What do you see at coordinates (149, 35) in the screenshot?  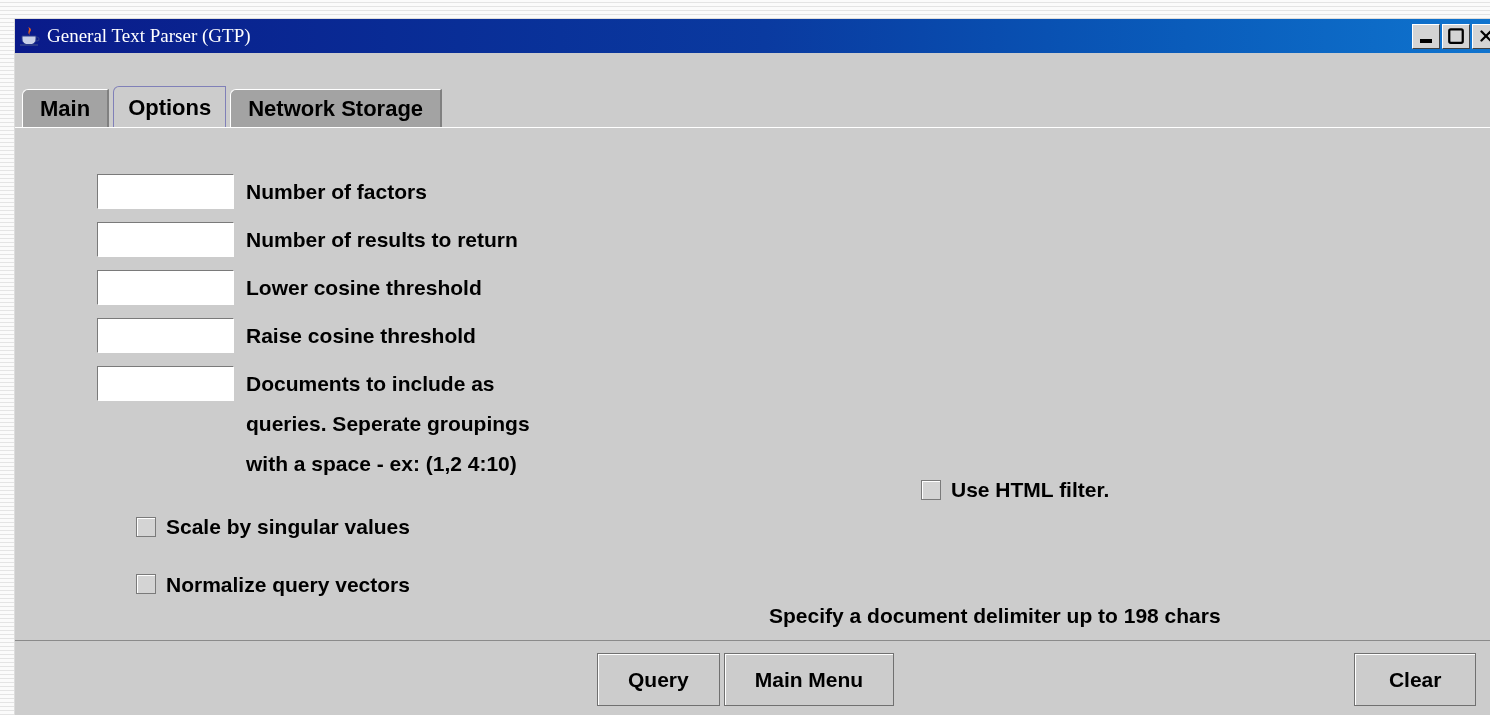 I see `window-title: General Text Parser (GTP)` at bounding box center [149, 35].